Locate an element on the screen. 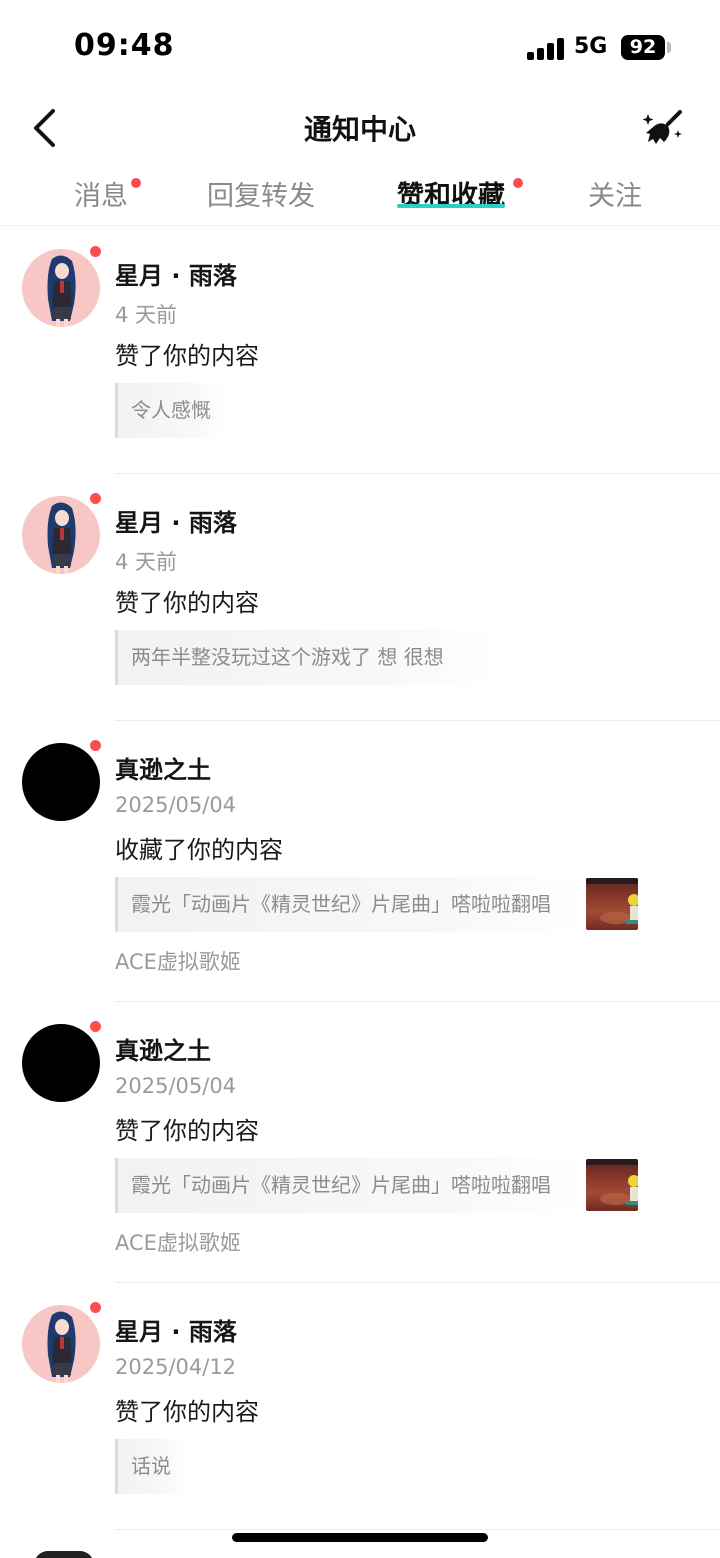  nav-header: 通知中心 is located at coordinates (360, 128).